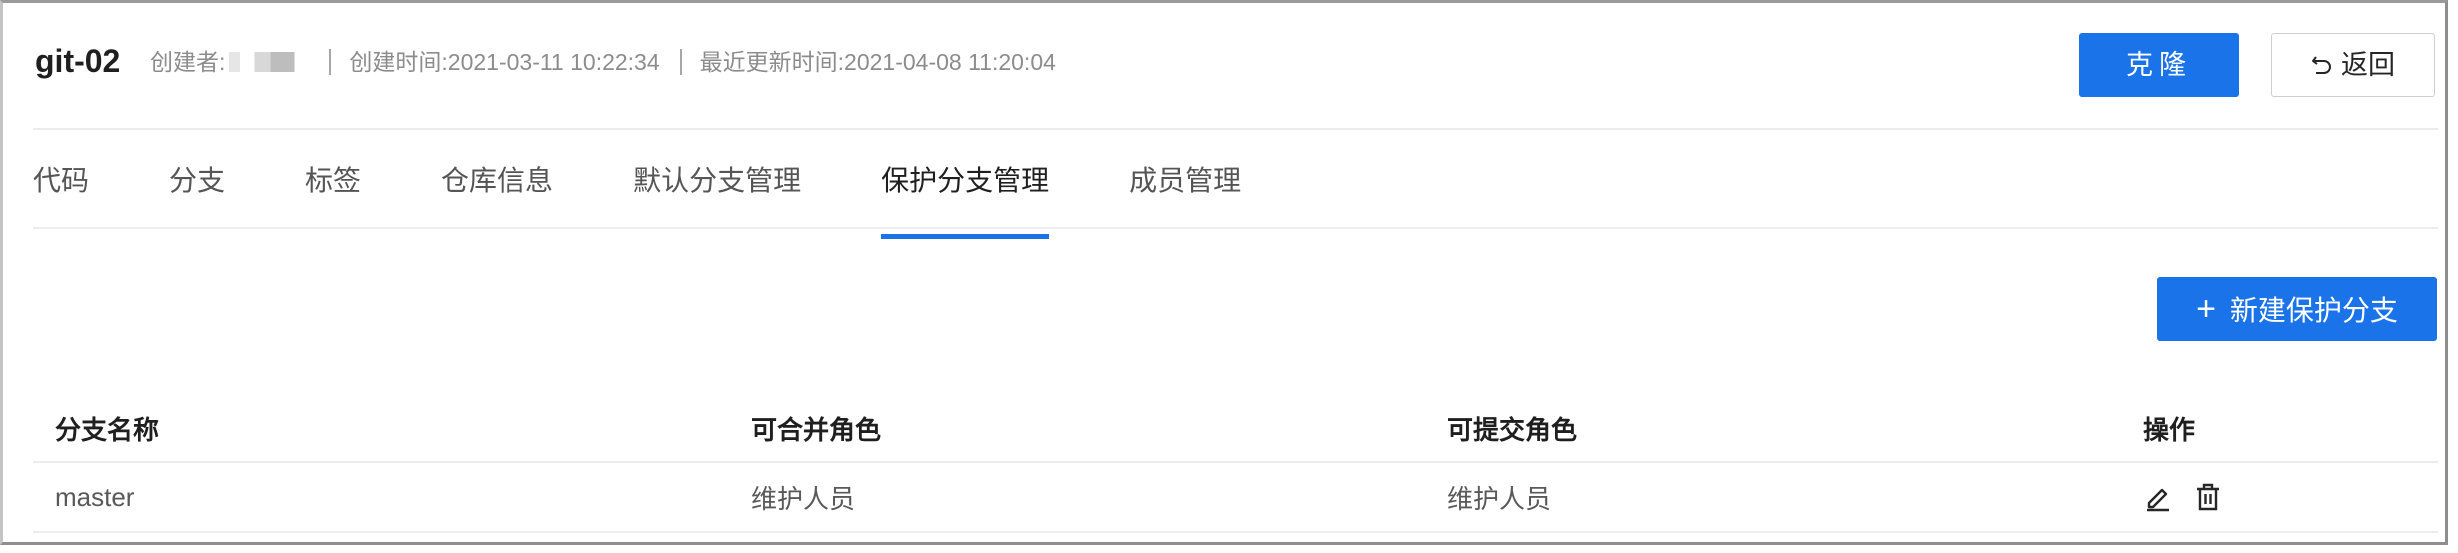 This screenshot has width=2458, height=553. Describe the element at coordinates (333, 190) in the screenshot. I see `tab-tags: 标签` at that location.